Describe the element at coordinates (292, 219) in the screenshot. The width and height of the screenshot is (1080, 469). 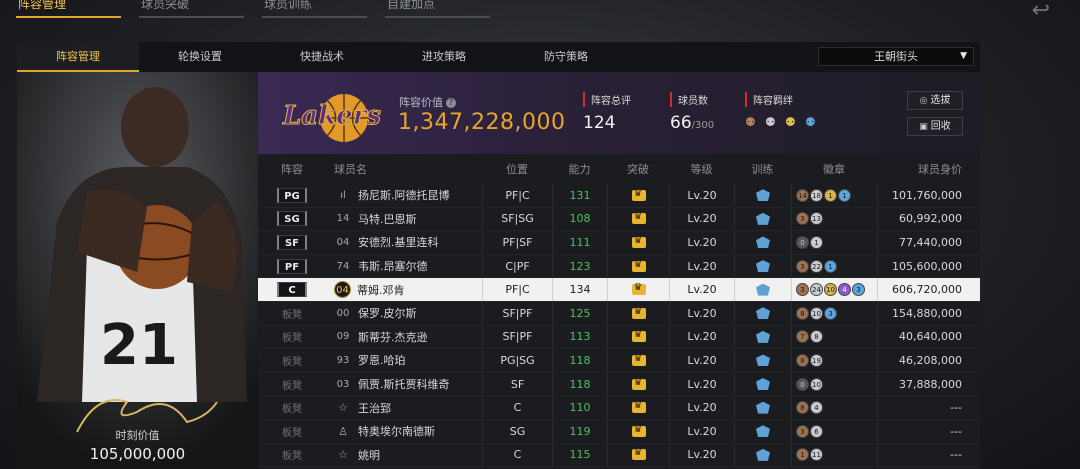
I see `lineup-cell: SG` at that location.